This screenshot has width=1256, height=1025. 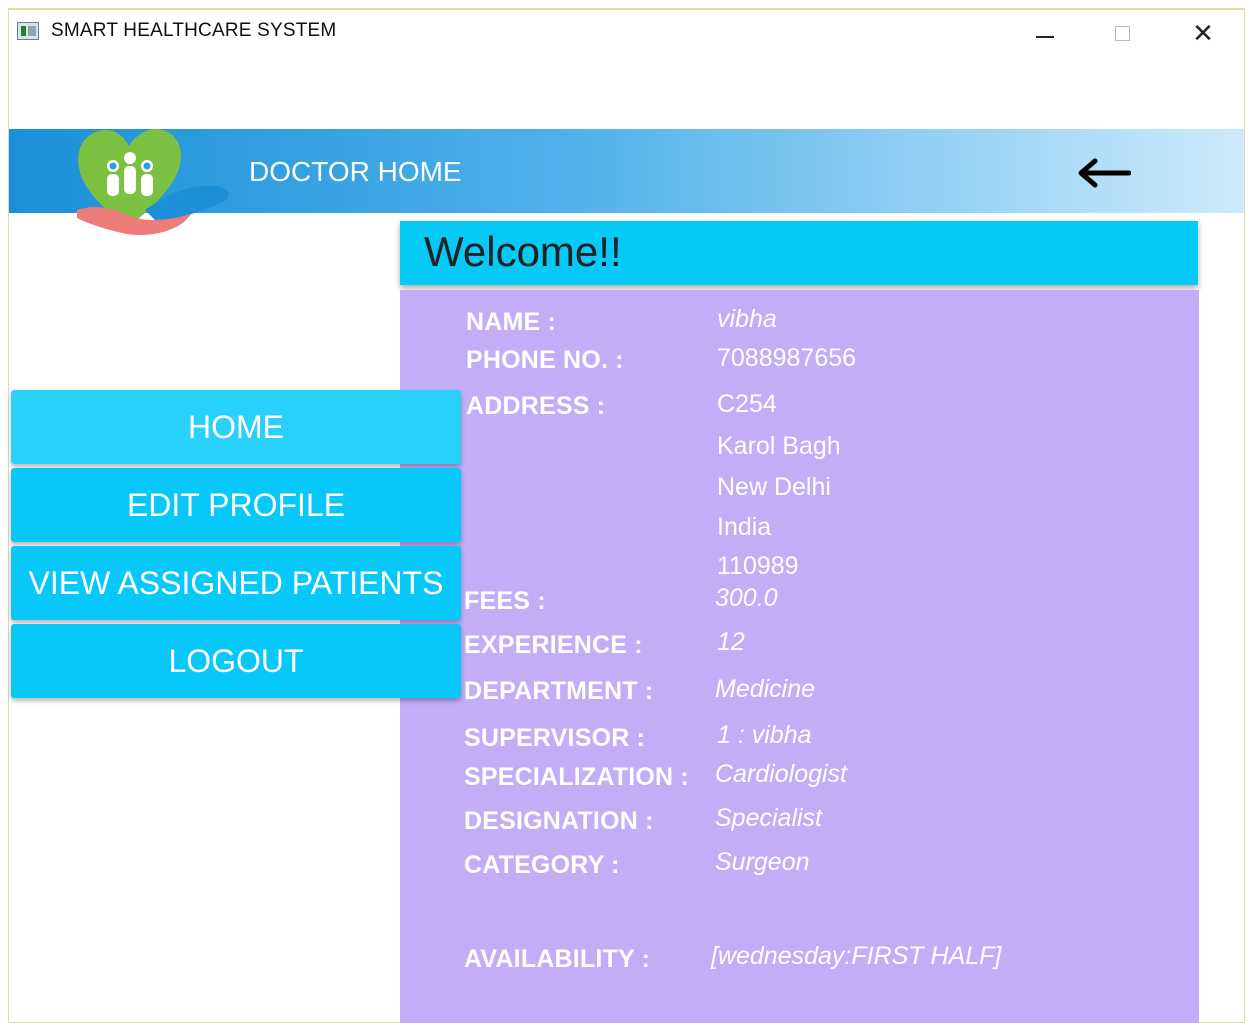 What do you see at coordinates (856, 956) in the screenshot?
I see `availability-value: [wednesday:FIRST HALF]` at bounding box center [856, 956].